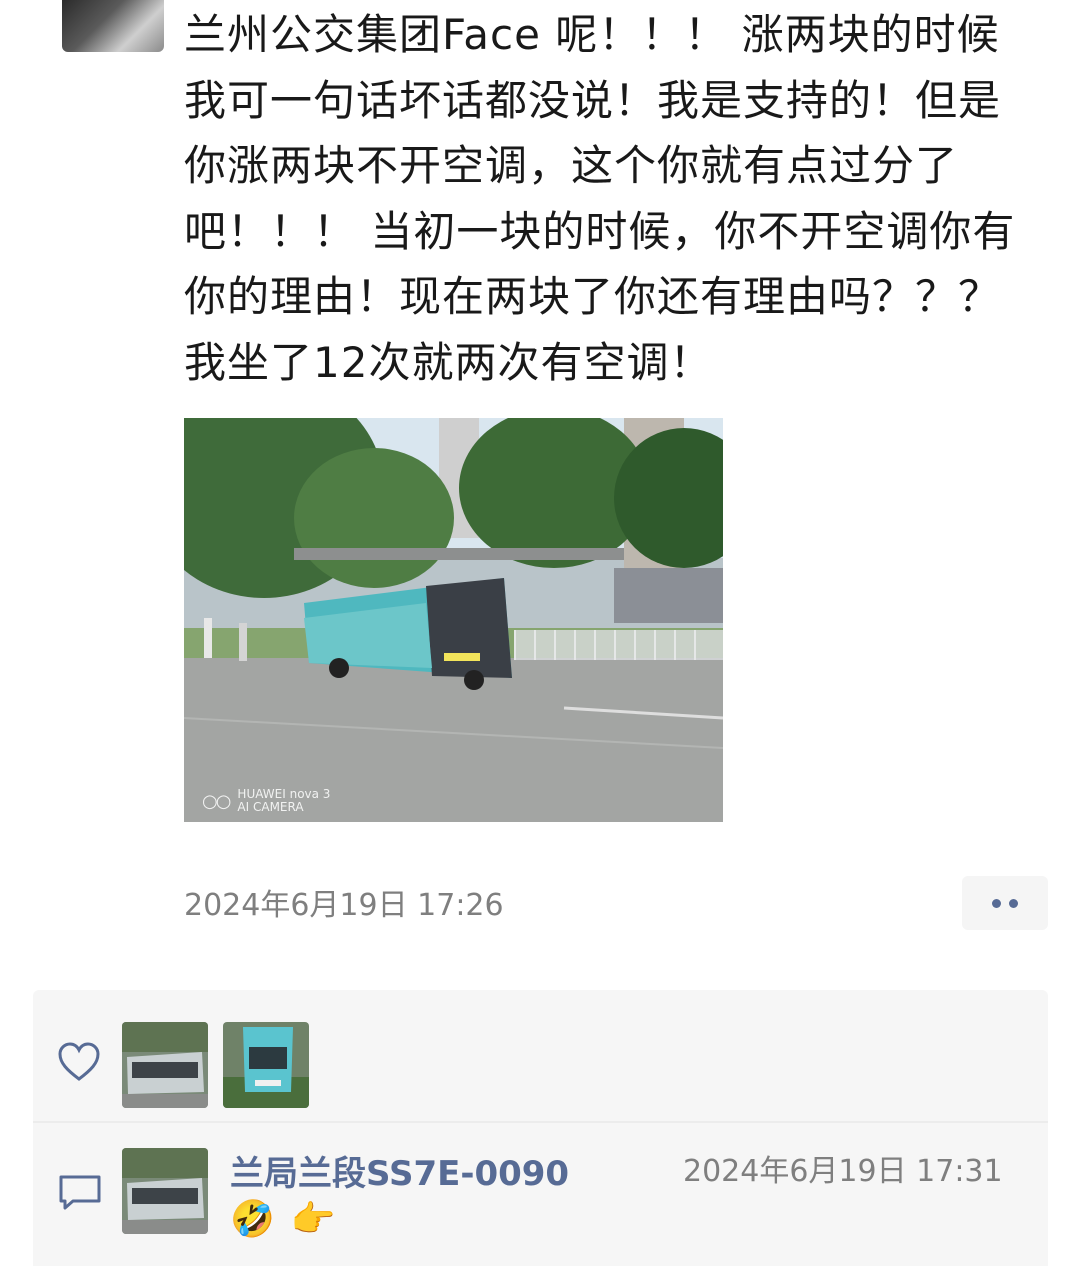 Image resolution: width=1080 pixels, height=1266 pixels. I want to click on pointing-right-emoji-icon: 👉, so click(313, 1219).